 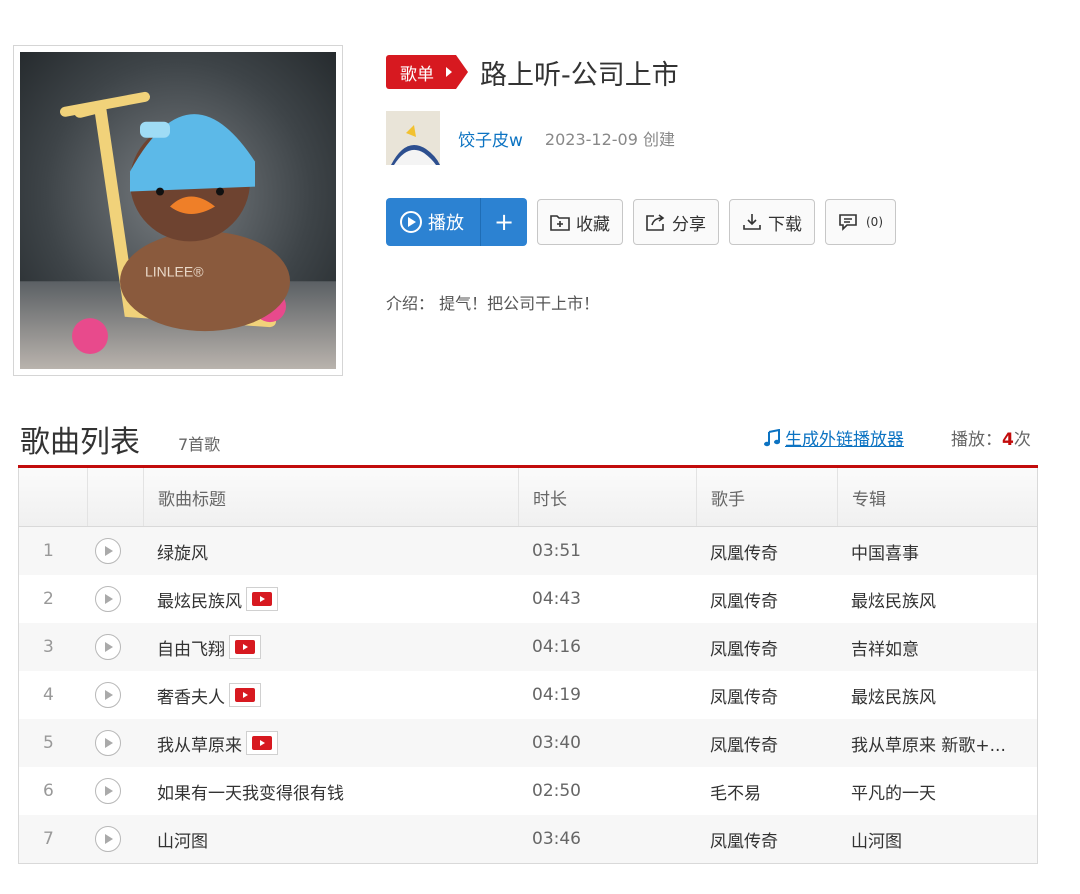 What do you see at coordinates (609, 139) in the screenshot?
I see `create-date: 2023-12-09 创建` at bounding box center [609, 139].